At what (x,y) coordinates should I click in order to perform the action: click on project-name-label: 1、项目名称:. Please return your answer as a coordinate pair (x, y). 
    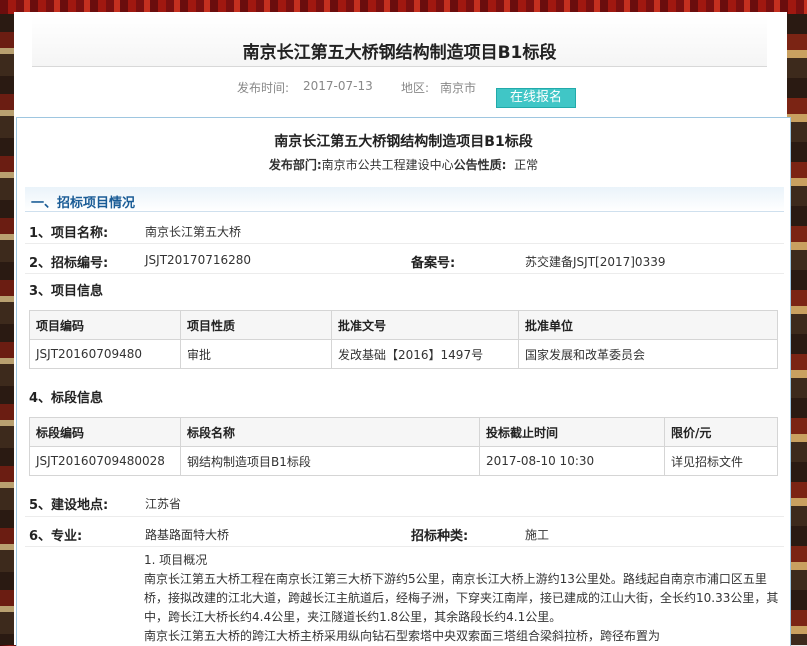
    Looking at the image, I should click on (69, 233).